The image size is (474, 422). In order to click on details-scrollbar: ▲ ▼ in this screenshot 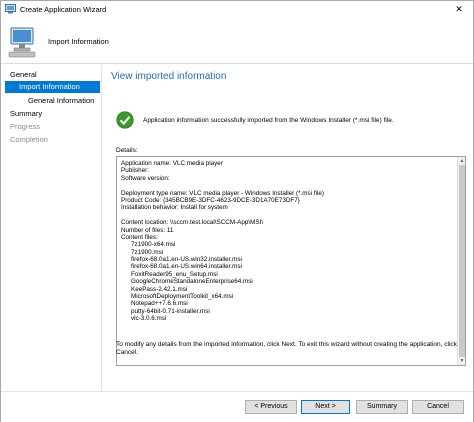, I will do `click(461, 261)`.